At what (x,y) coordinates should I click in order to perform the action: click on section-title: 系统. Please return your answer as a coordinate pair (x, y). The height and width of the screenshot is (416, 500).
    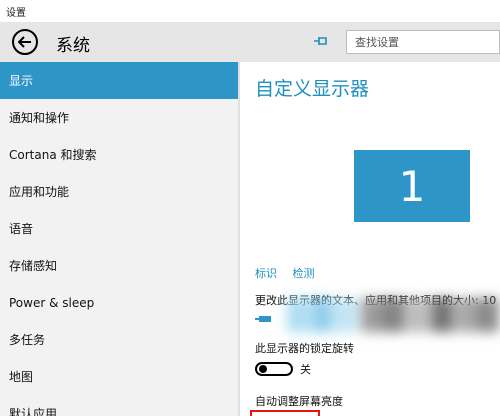
    Looking at the image, I should click on (73, 46).